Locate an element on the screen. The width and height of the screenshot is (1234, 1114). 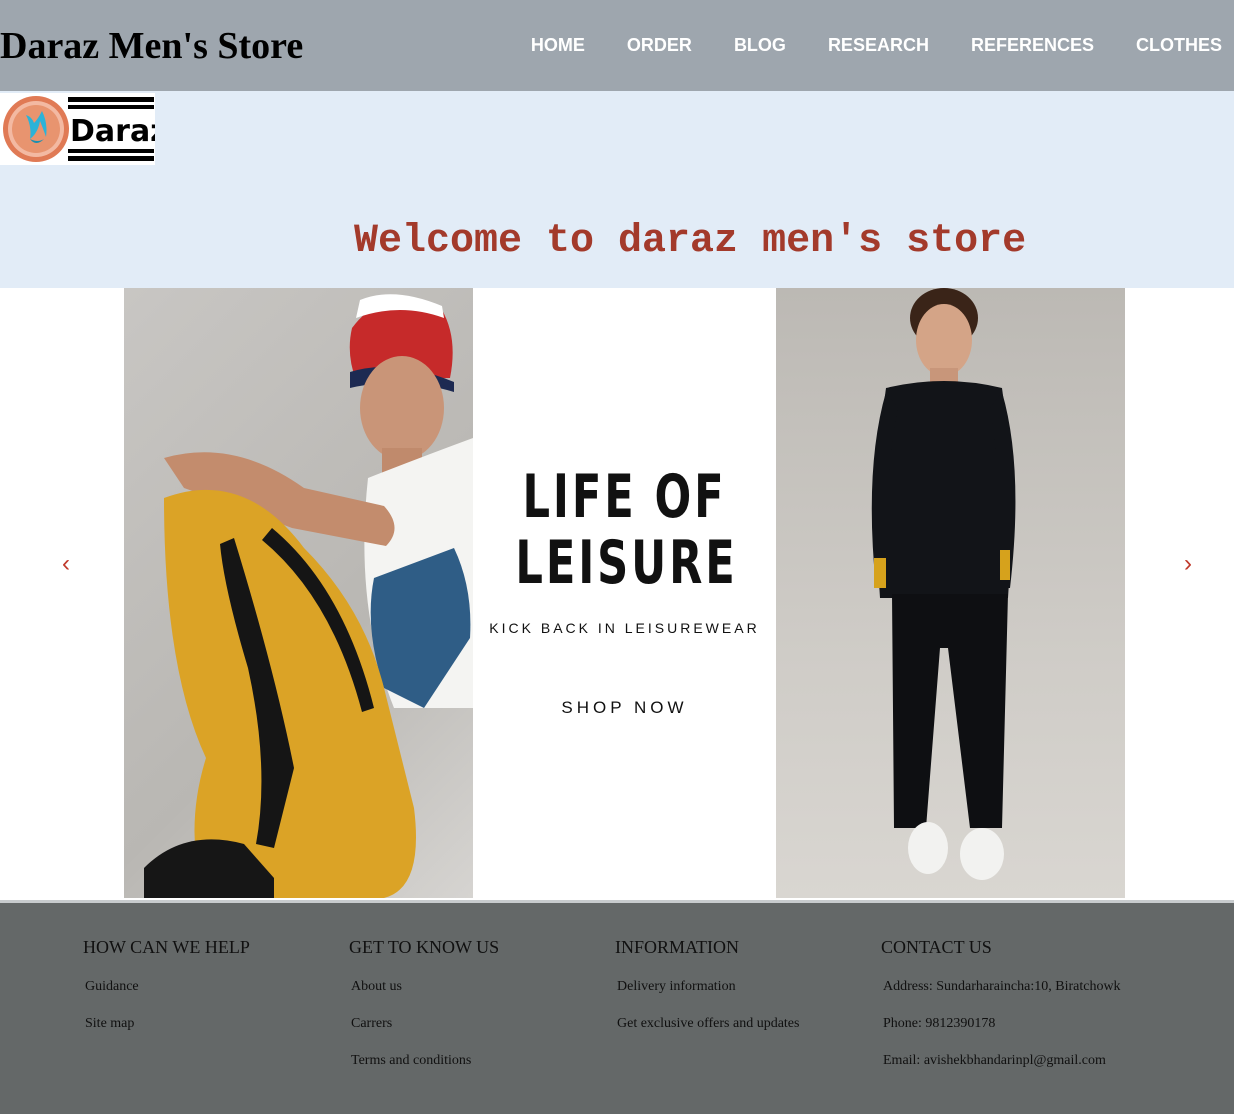
footer-link-site-map: Site map is located at coordinates (167, 1024).